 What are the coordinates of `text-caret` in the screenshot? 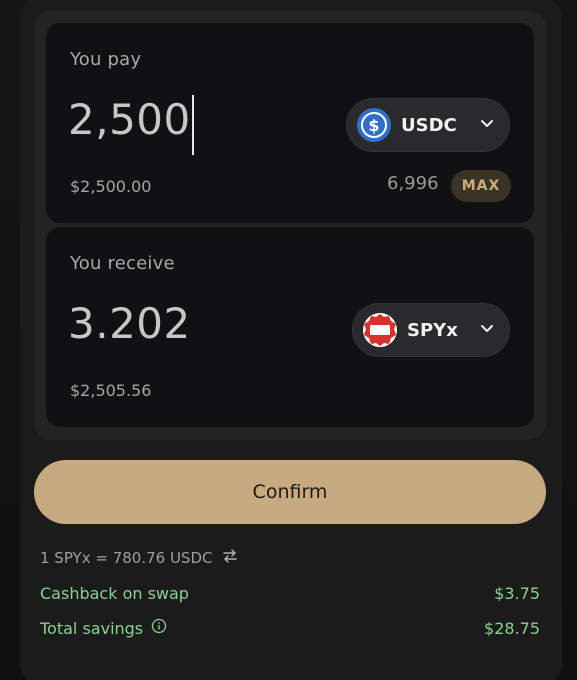 It's located at (193, 125).